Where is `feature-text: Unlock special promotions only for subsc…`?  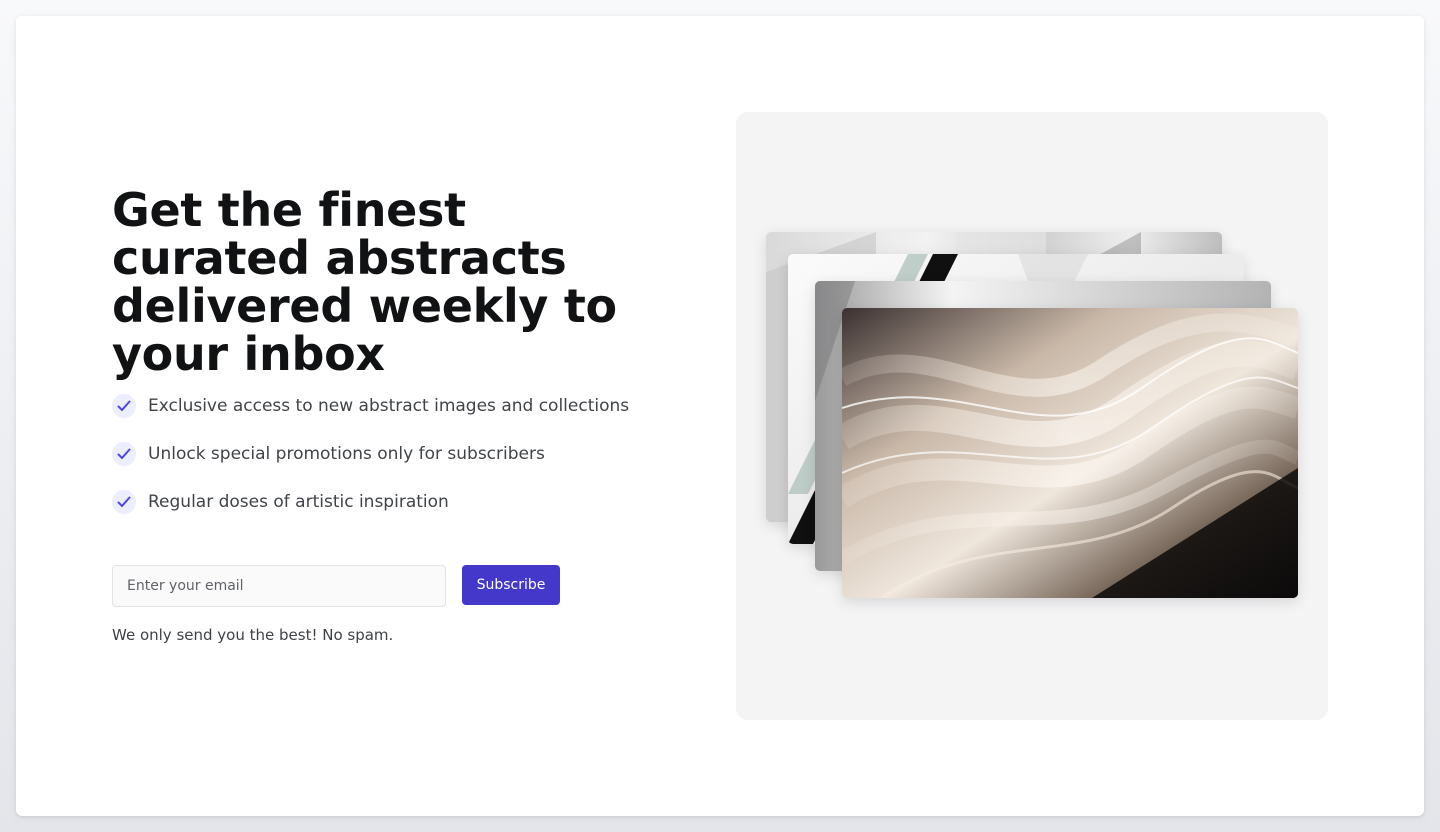
feature-text: Unlock special promotions only for subsc… is located at coordinates (346, 454).